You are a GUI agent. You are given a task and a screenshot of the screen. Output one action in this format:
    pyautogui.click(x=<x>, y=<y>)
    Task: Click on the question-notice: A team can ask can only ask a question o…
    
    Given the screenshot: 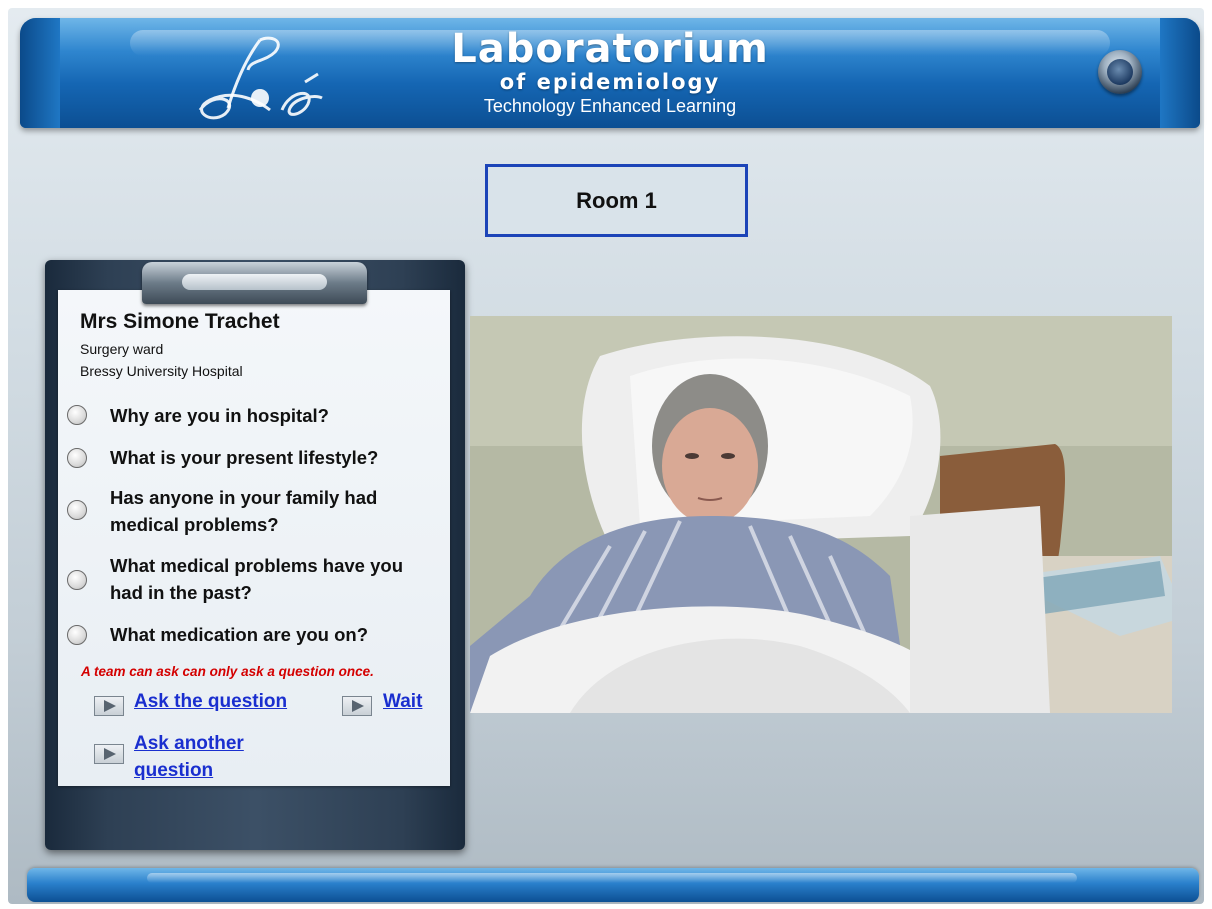 What is the action you would take?
    pyautogui.click(x=227, y=671)
    